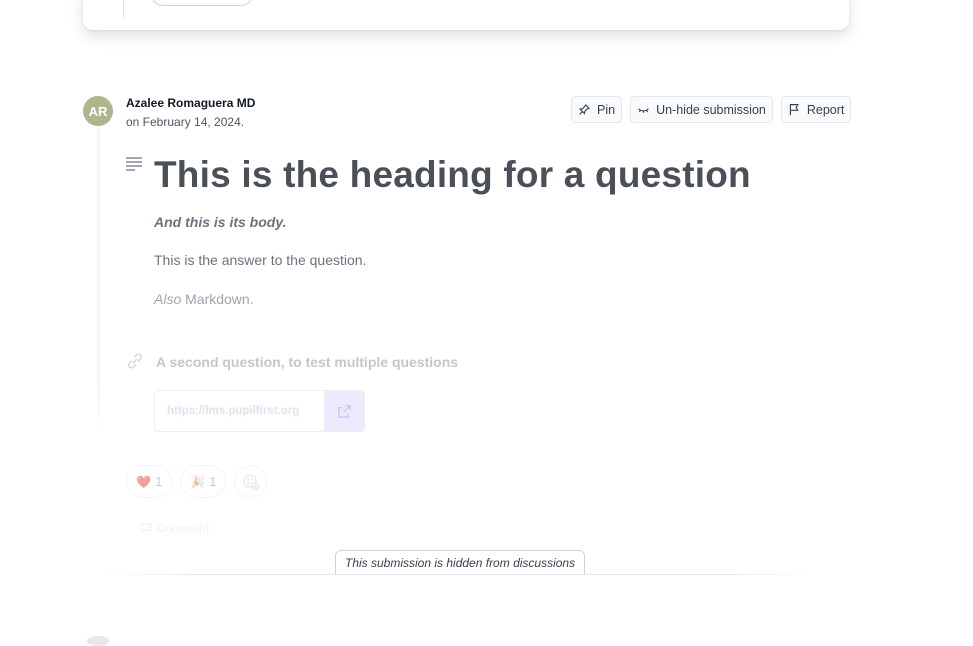 The height and width of the screenshot is (646, 973). I want to click on add-reaction-button, so click(251, 481).